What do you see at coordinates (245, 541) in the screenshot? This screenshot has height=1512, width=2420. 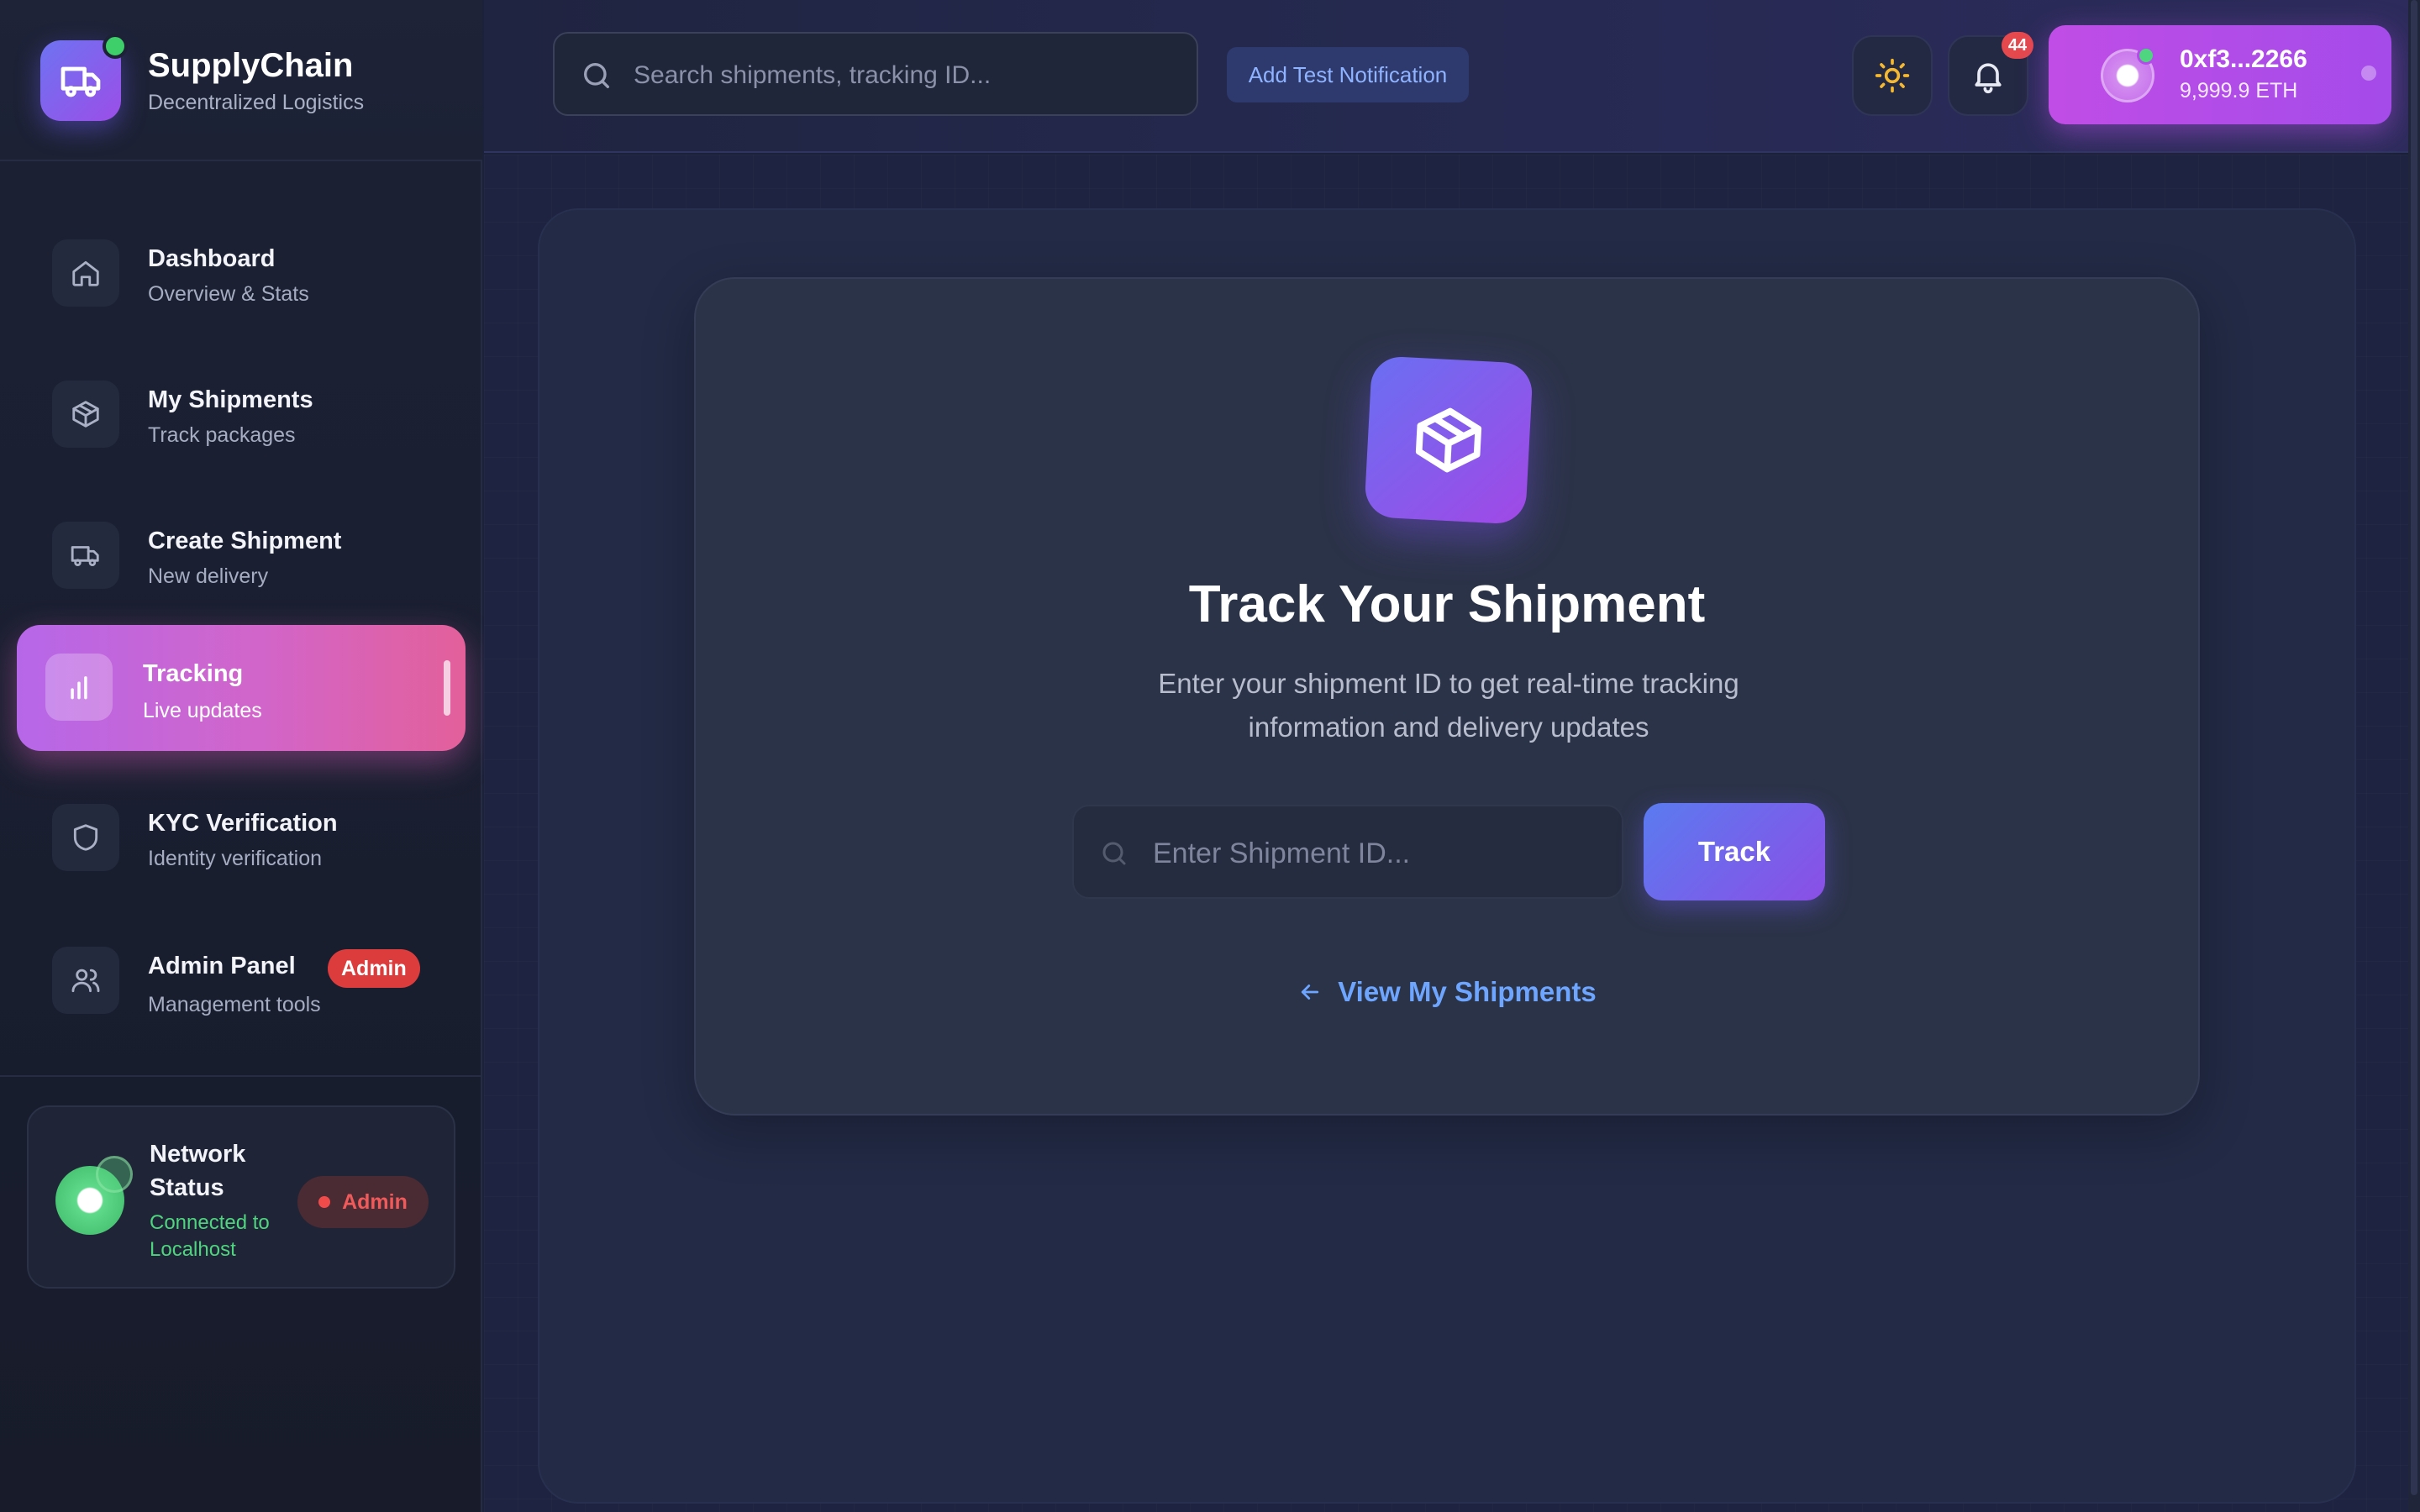 I see `sidebar-item-title: Create Shipment` at bounding box center [245, 541].